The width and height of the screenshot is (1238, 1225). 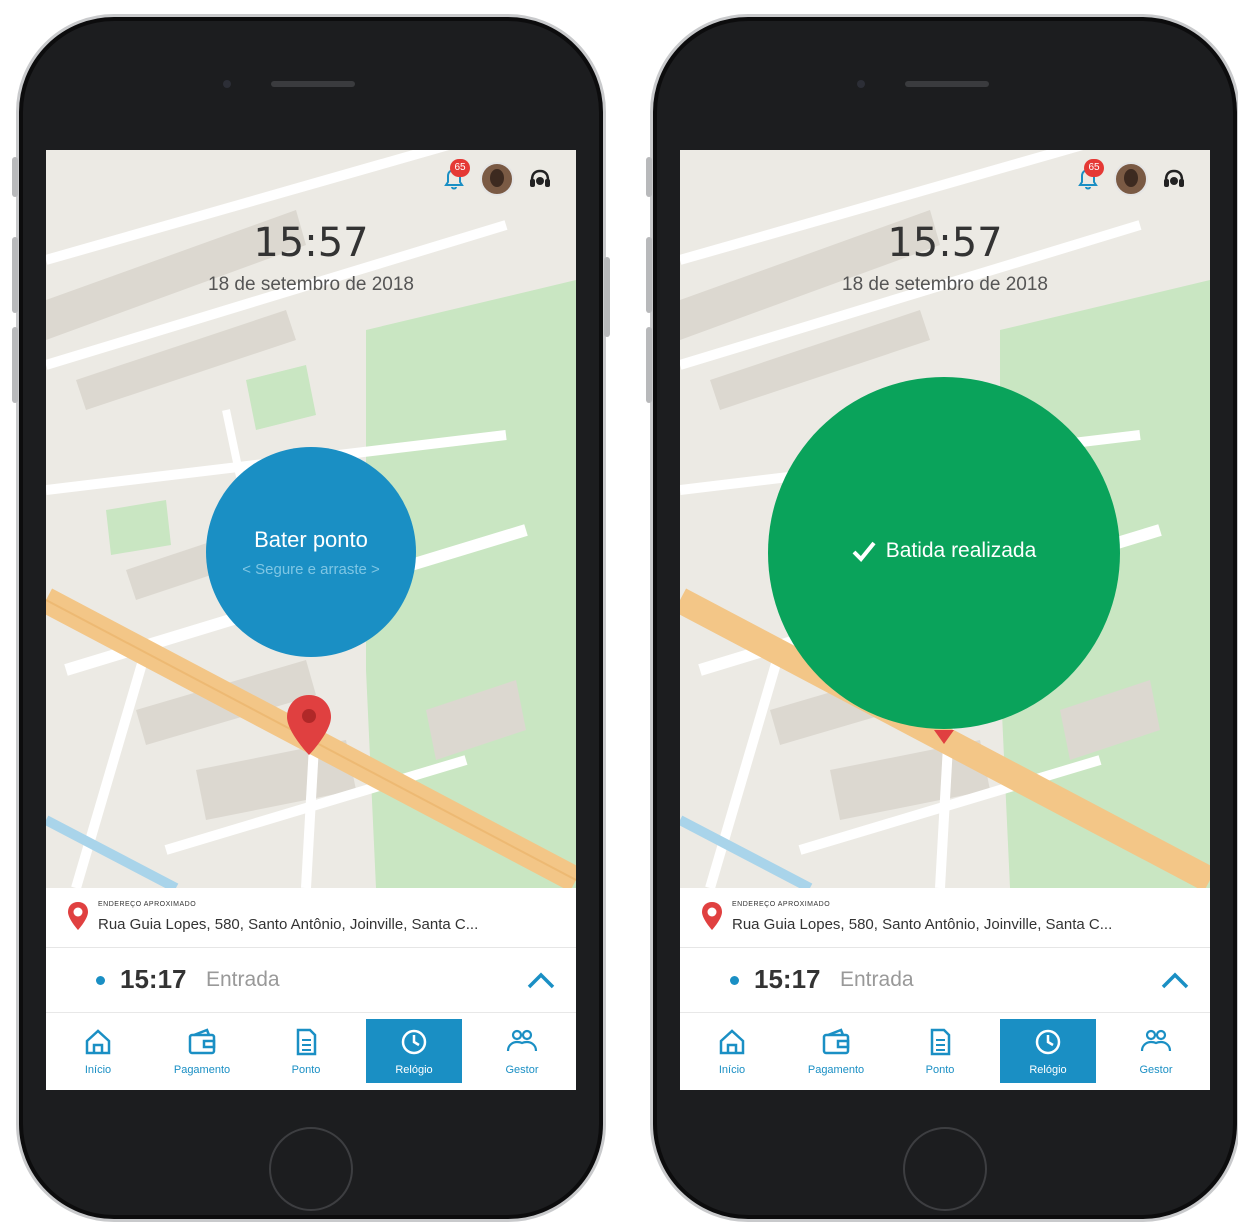 What do you see at coordinates (311, 539) in the screenshot?
I see `punch-button-title: Bater ponto` at bounding box center [311, 539].